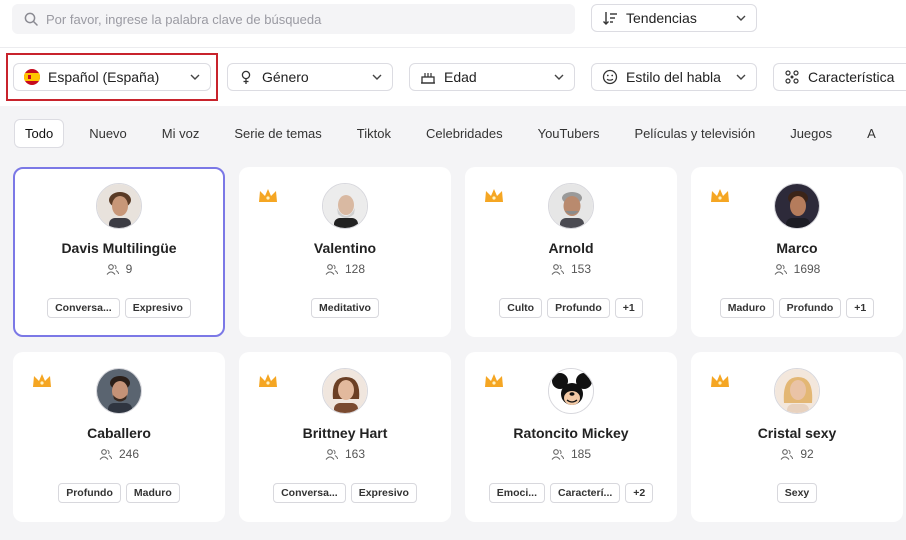 This screenshot has height=540, width=906. Describe the element at coordinates (807, 454) in the screenshot. I see `likes-value: 92` at that location.